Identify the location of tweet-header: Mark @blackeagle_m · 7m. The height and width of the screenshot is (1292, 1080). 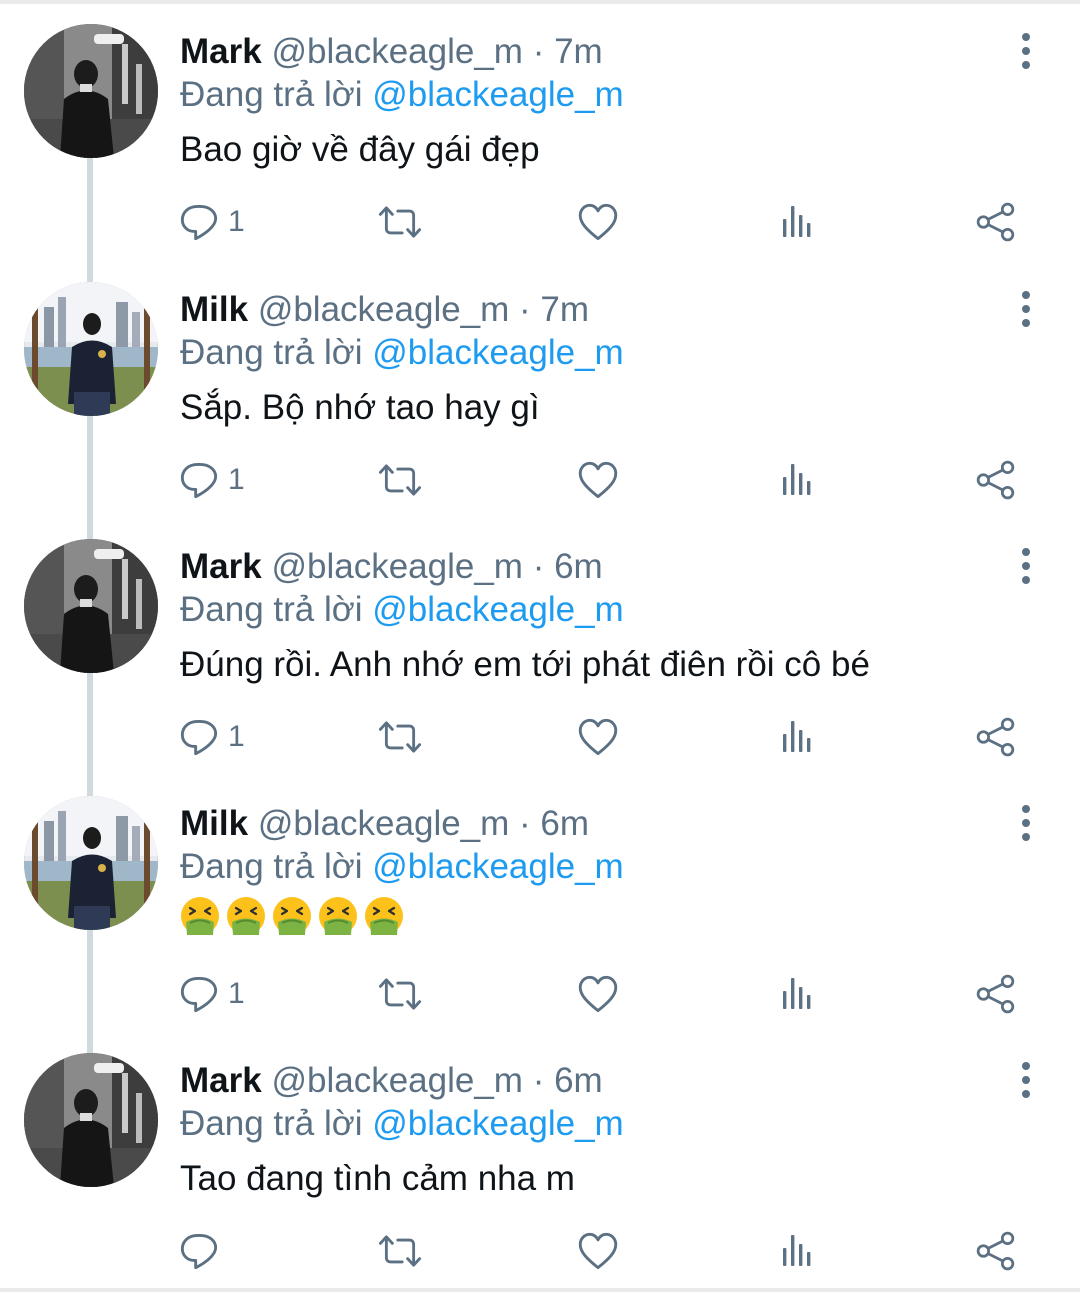
(391, 52).